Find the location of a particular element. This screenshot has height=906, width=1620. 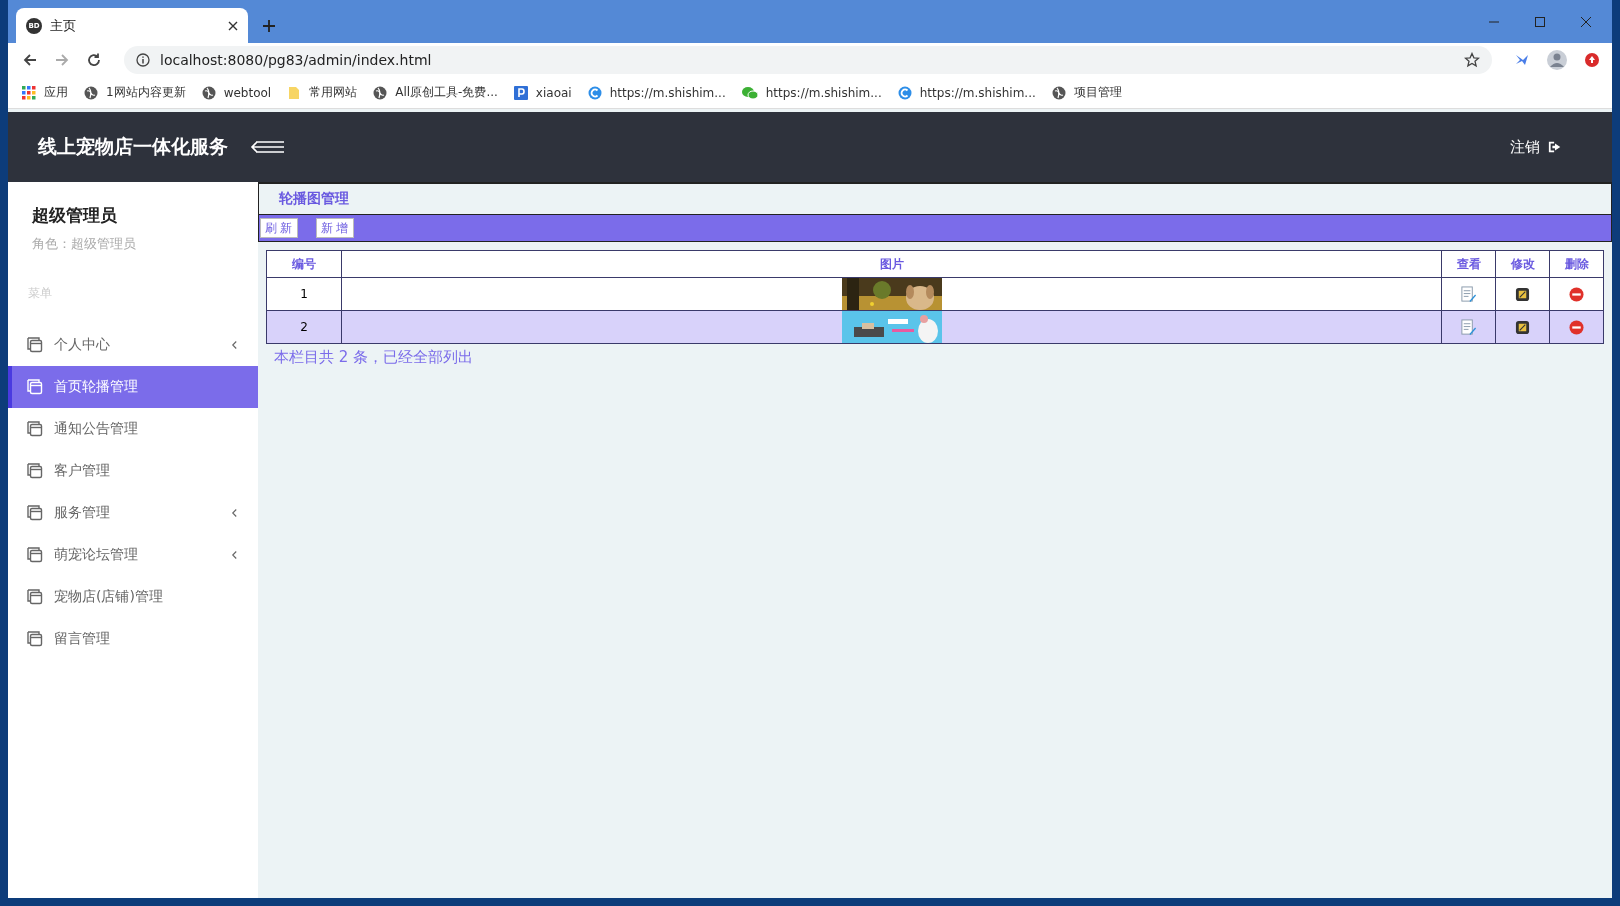

address-bar: localhost:8080/pg83/admin/index.html is located at coordinates (808, 60).